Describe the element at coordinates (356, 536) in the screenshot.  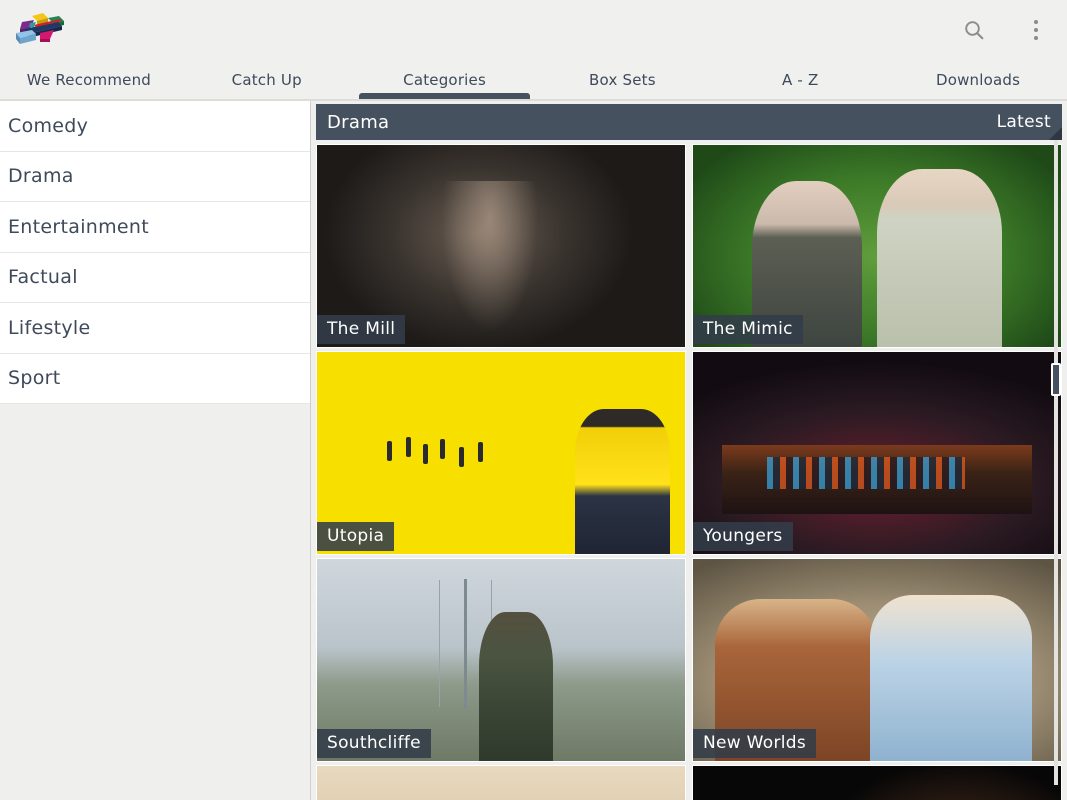
I see `programme-title: Utopia` at that location.